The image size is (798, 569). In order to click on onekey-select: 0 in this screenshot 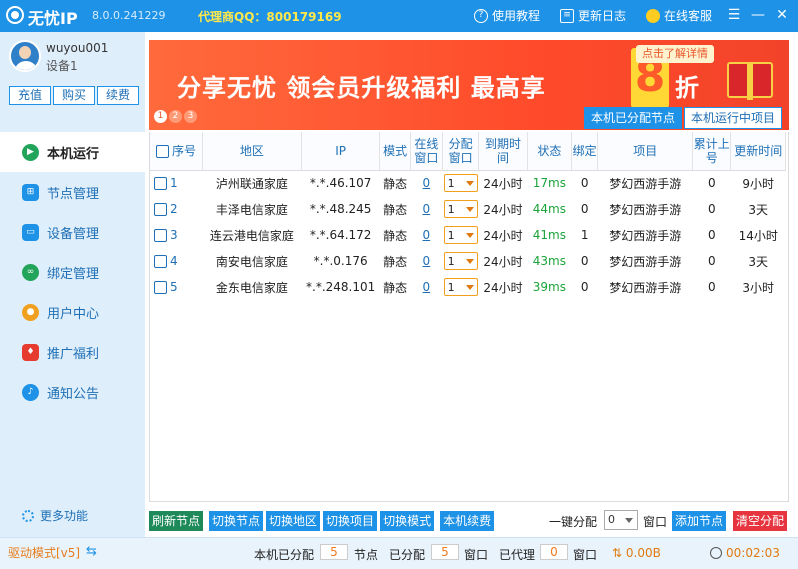, I will do `click(621, 520)`.